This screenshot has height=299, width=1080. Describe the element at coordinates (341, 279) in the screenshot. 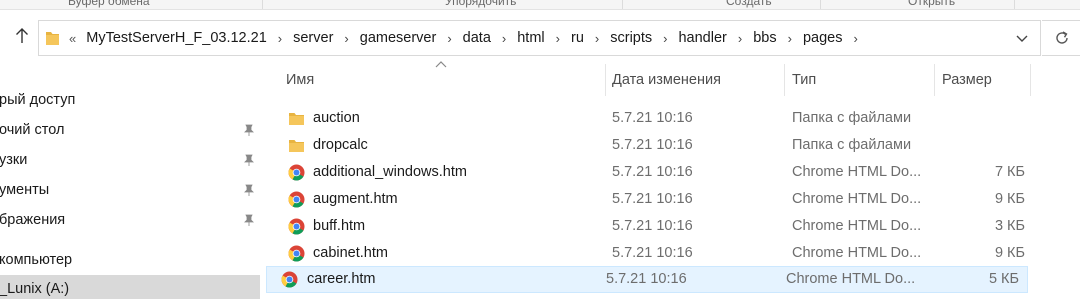

I see `file-name: career.htm` at that location.